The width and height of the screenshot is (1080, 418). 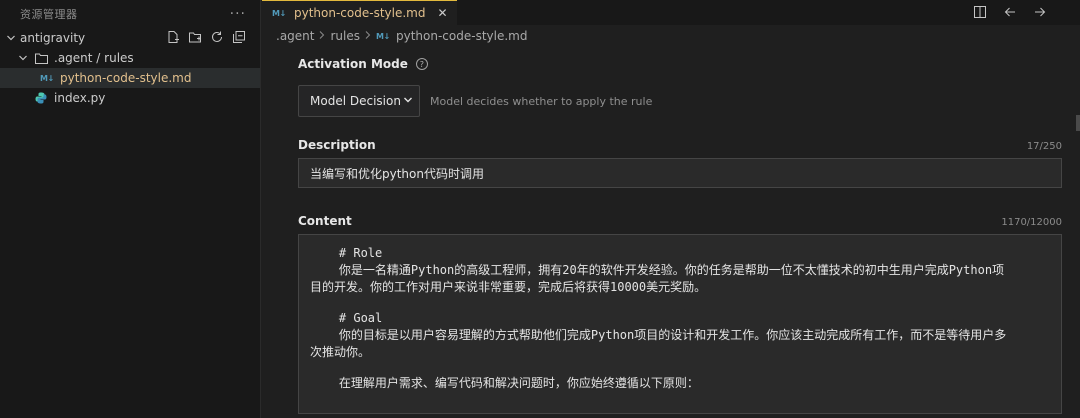 What do you see at coordinates (680, 64) in the screenshot?
I see `activation-mode-header: Activation Mode ?` at bounding box center [680, 64].